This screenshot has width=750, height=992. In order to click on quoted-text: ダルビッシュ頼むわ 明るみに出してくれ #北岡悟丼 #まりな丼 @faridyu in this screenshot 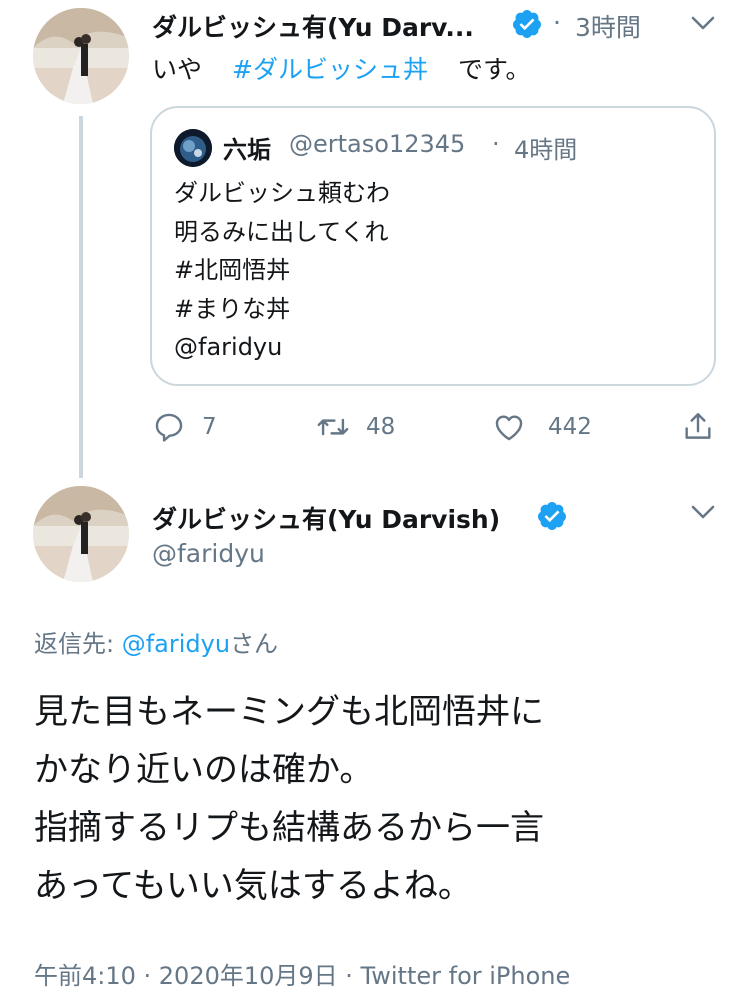, I will do `click(282, 270)`.